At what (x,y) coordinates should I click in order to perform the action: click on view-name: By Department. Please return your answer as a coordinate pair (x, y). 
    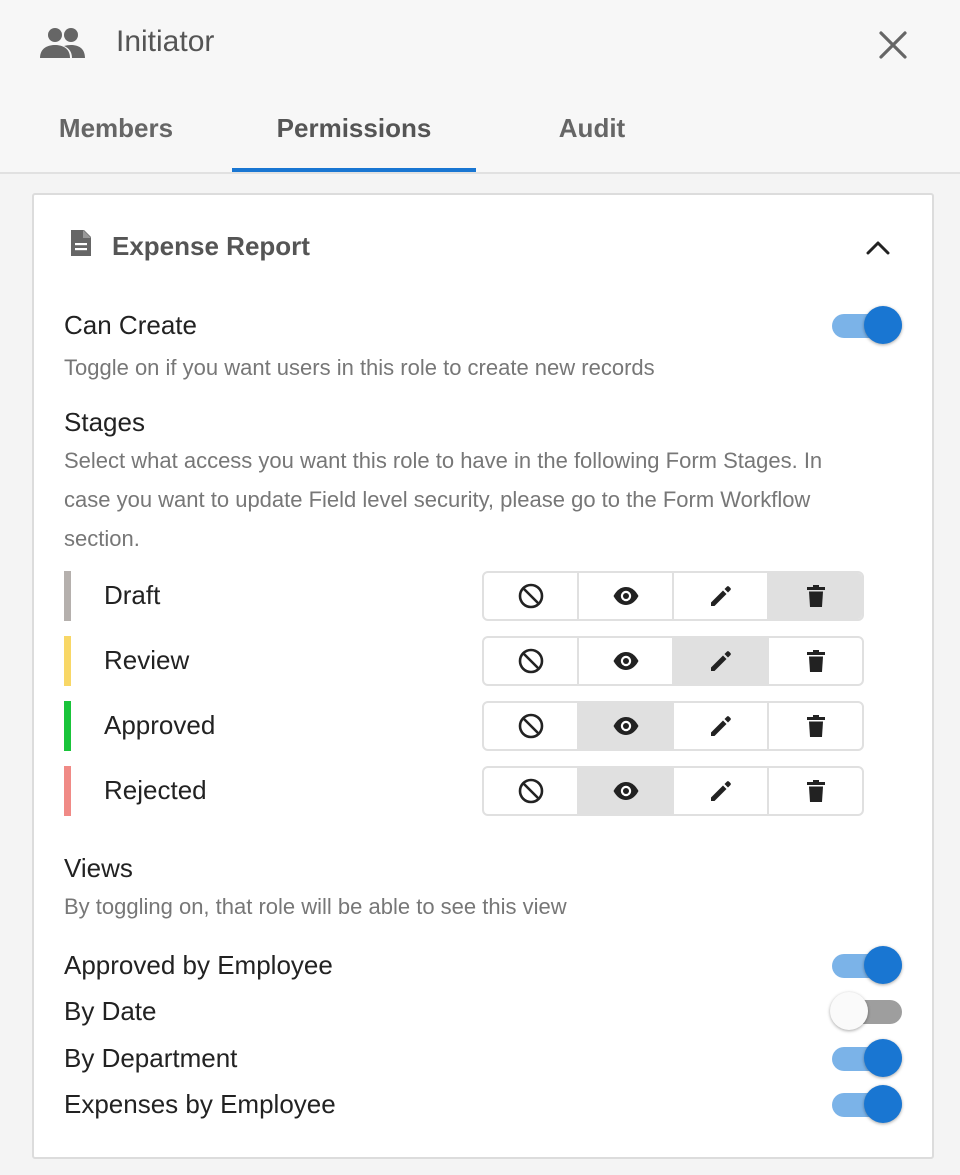
    Looking at the image, I should click on (151, 1058).